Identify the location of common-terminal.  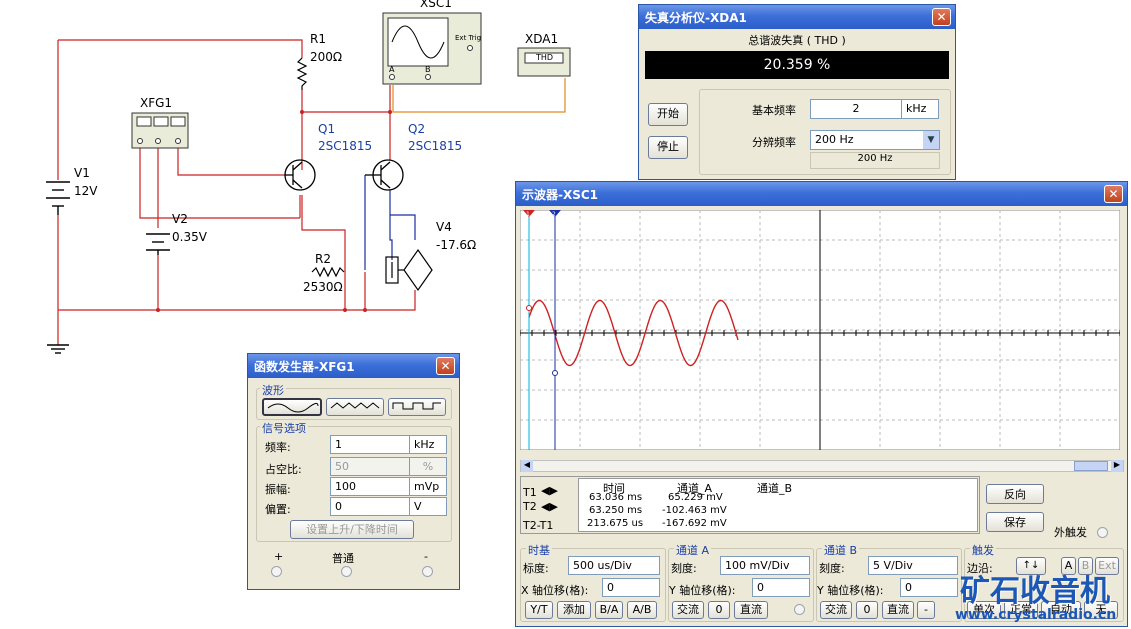
(346, 571).